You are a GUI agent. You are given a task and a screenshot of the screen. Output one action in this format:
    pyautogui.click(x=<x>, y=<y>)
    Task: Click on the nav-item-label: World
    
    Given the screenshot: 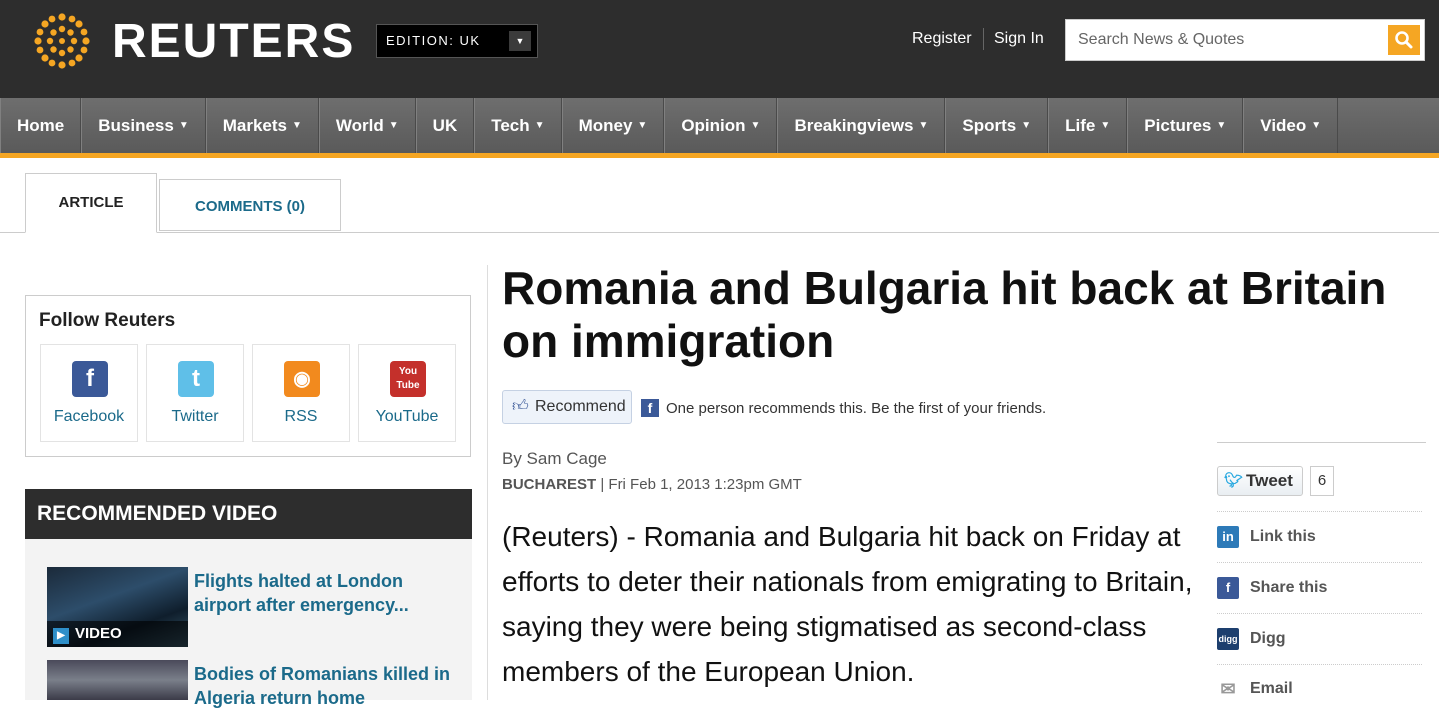 What is the action you would take?
    pyautogui.click(x=359, y=125)
    